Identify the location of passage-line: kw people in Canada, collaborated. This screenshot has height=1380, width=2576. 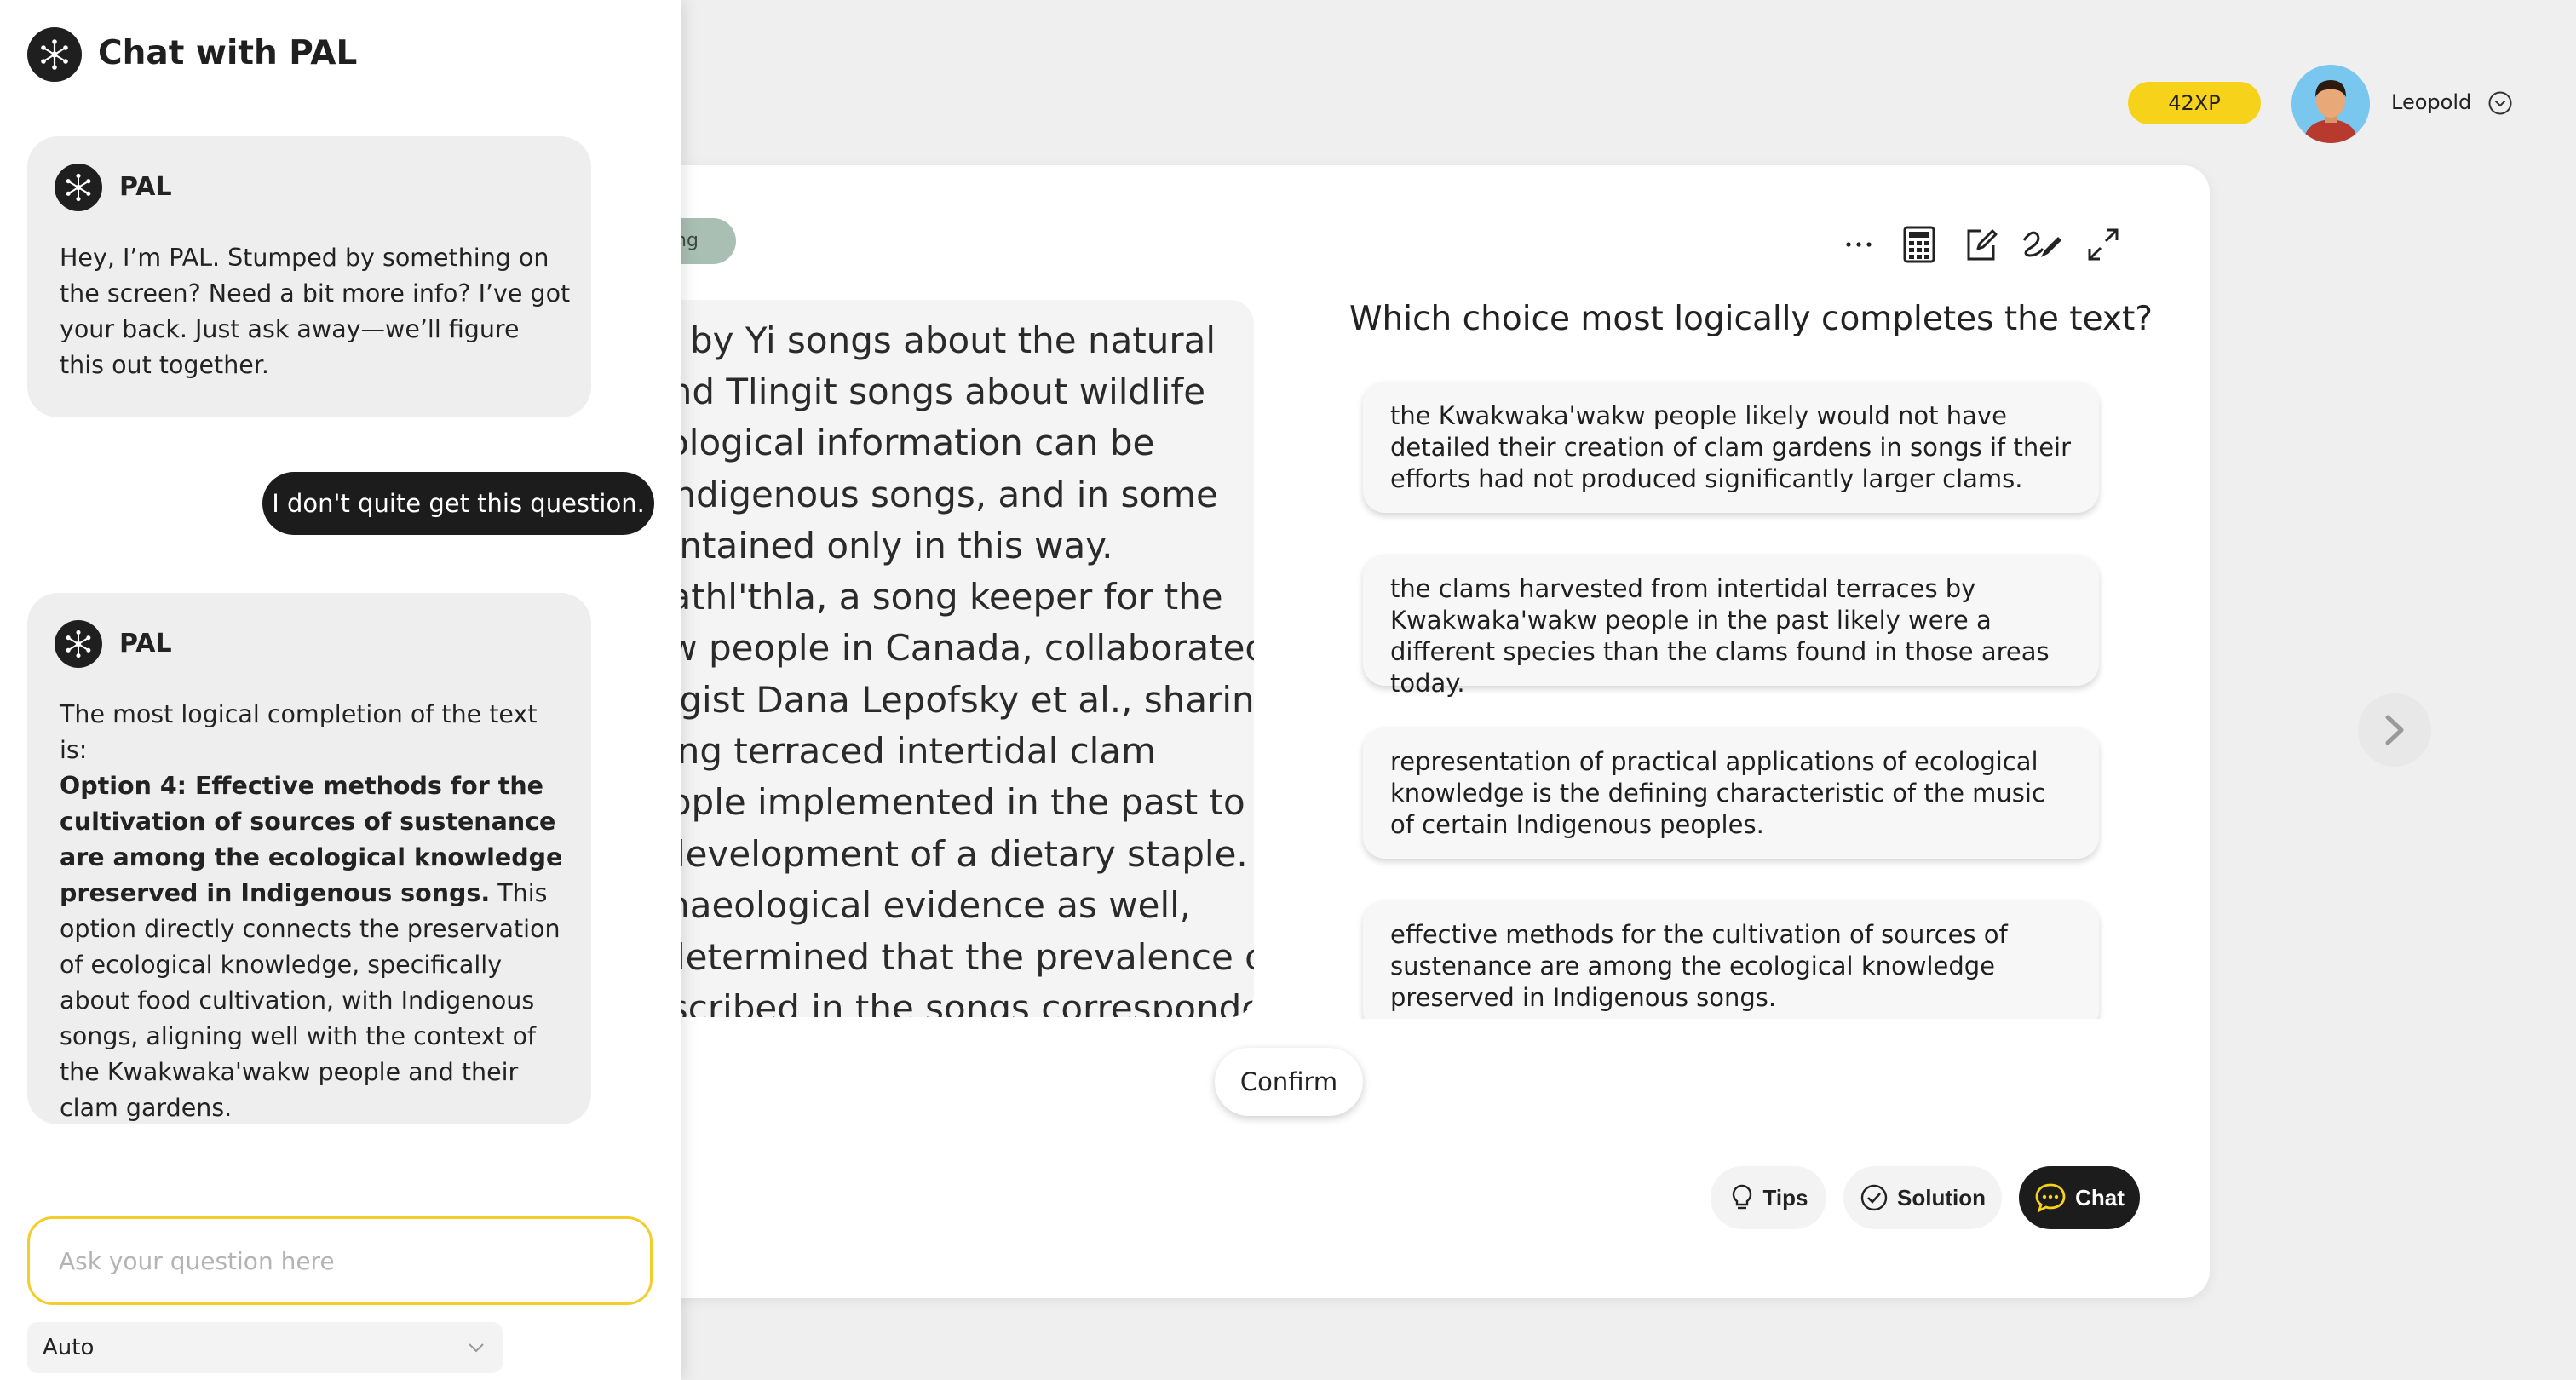
(950, 648).